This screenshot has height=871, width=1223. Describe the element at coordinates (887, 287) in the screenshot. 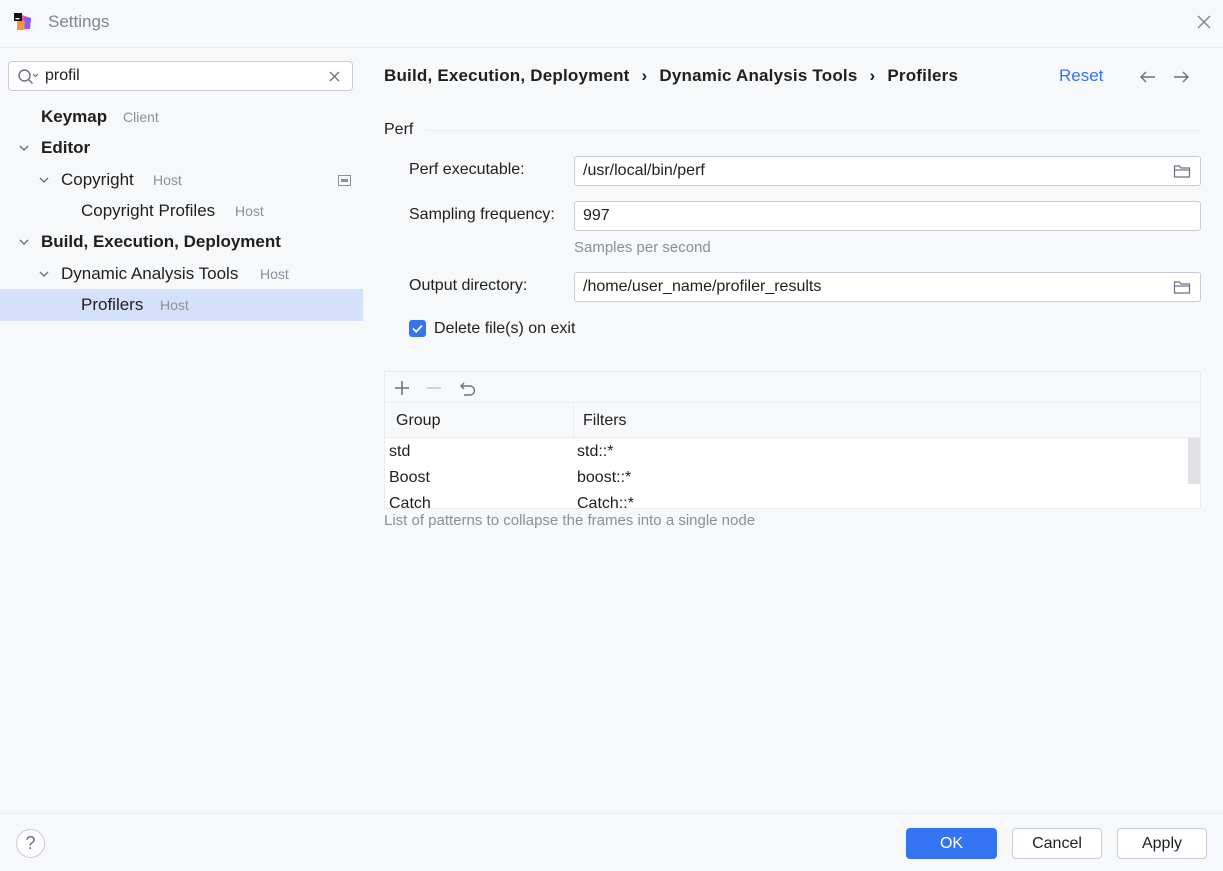

I see `output-directory-field: /home/user_name/profiler_results` at that location.